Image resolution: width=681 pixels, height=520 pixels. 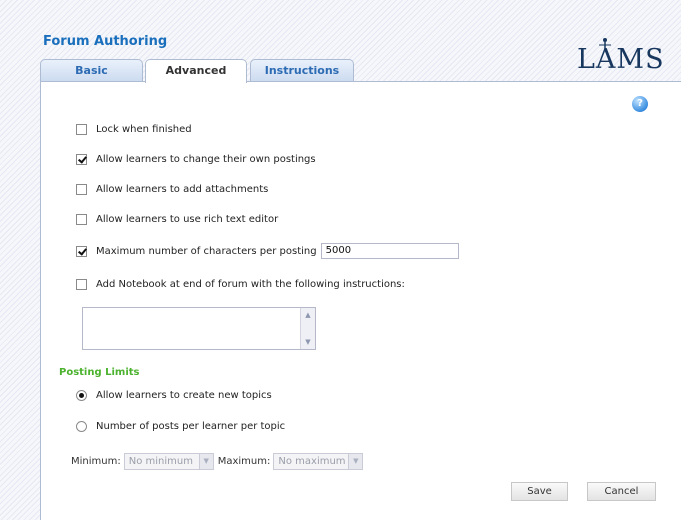 I want to click on save-button: Save, so click(x=539, y=491).